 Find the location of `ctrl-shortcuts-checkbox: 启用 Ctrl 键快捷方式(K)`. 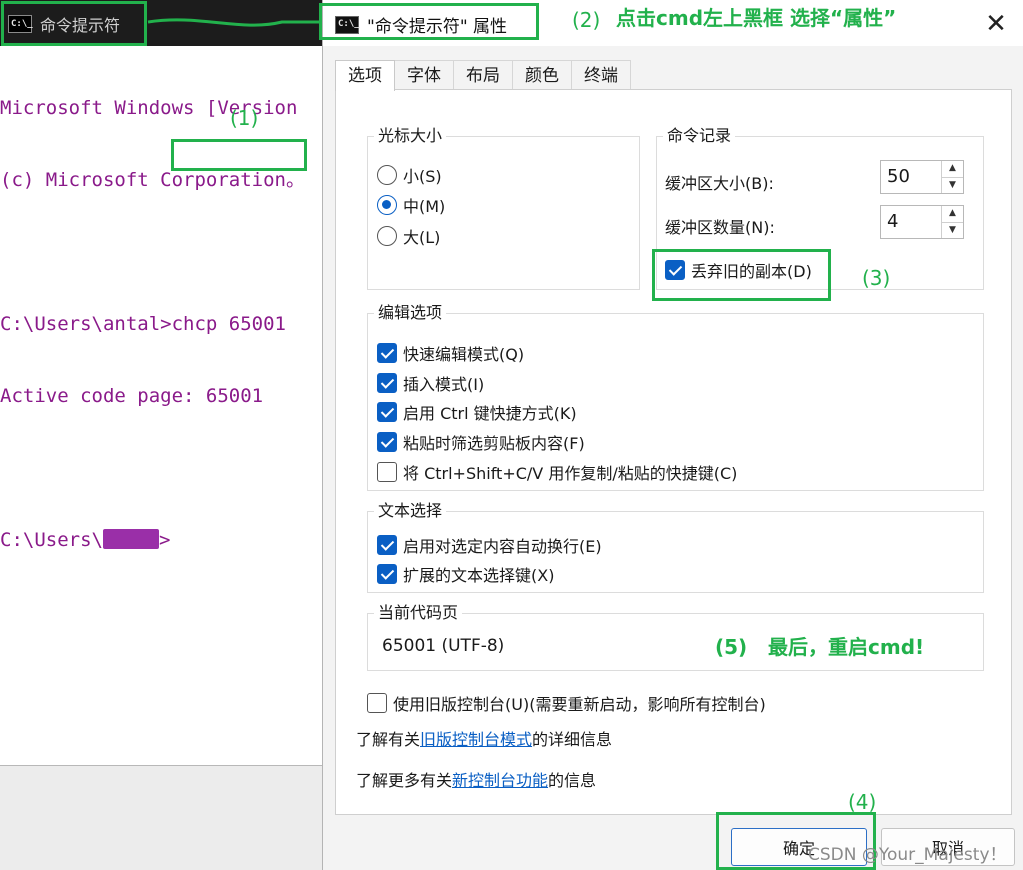

ctrl-shortcuts-checkbox: 启用 Ctrl 键快捷方式(K) is located at coordinates (477, 412).